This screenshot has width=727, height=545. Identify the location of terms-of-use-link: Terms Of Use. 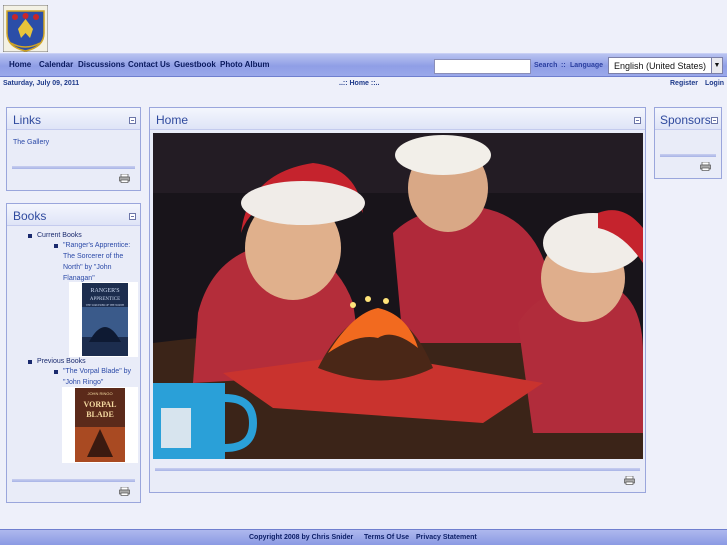
(386, 537).